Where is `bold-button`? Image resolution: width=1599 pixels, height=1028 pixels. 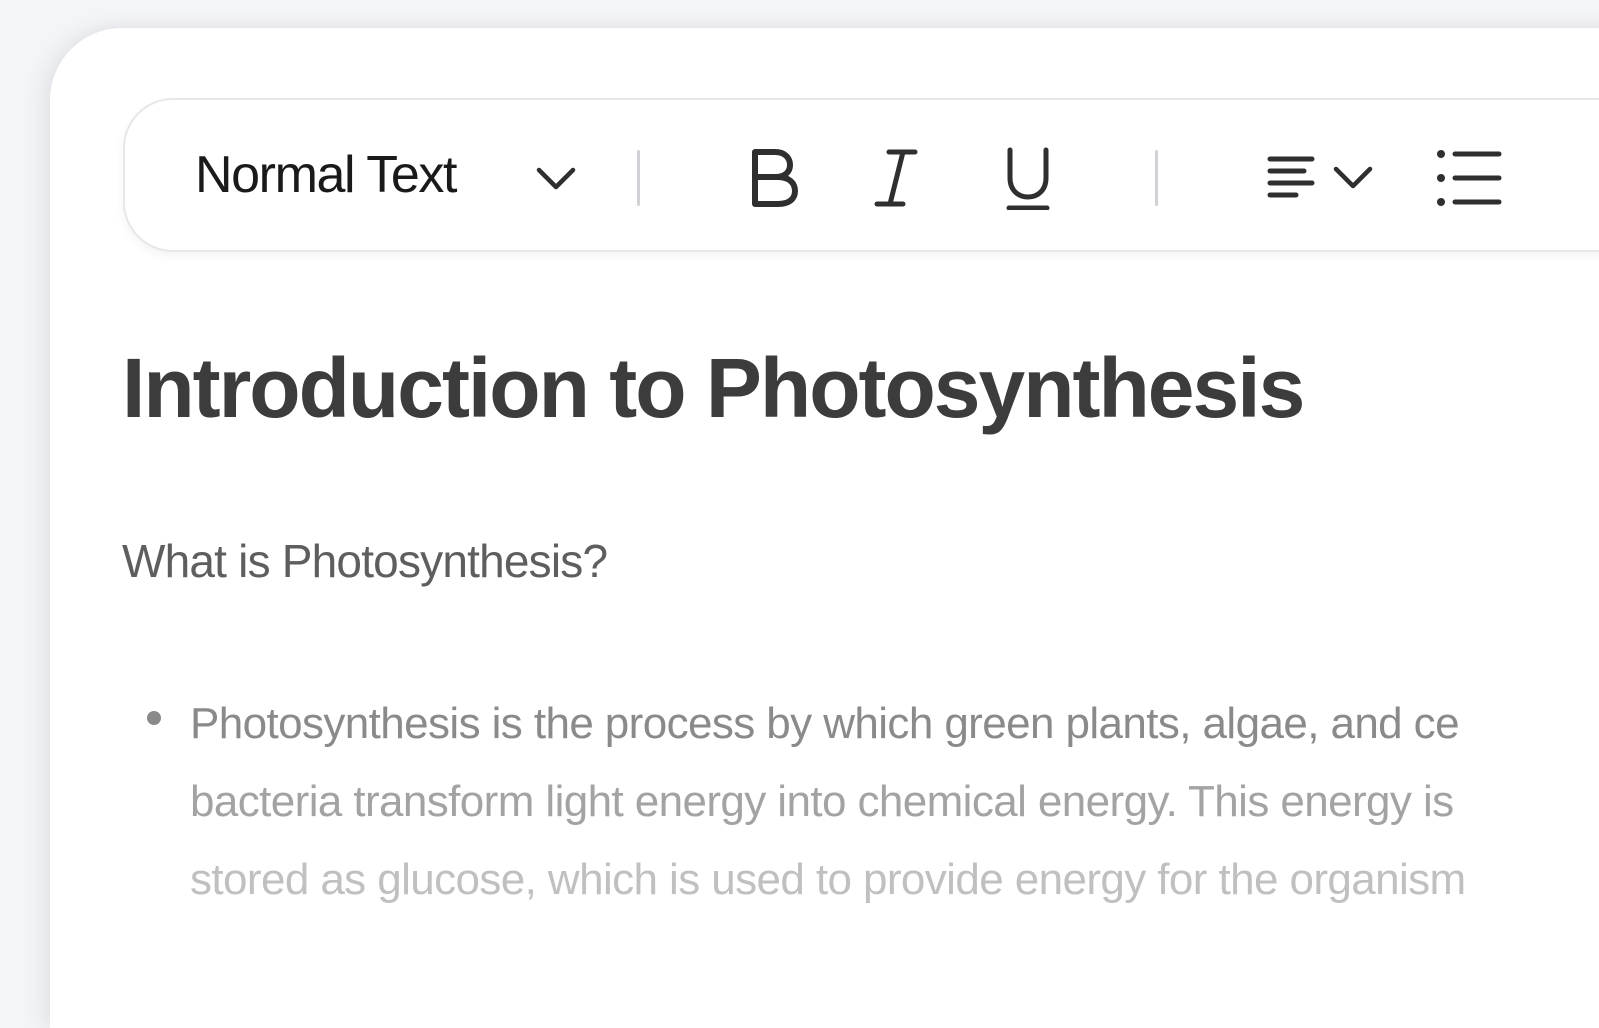 bold-button is located at coordinates (773, 178).